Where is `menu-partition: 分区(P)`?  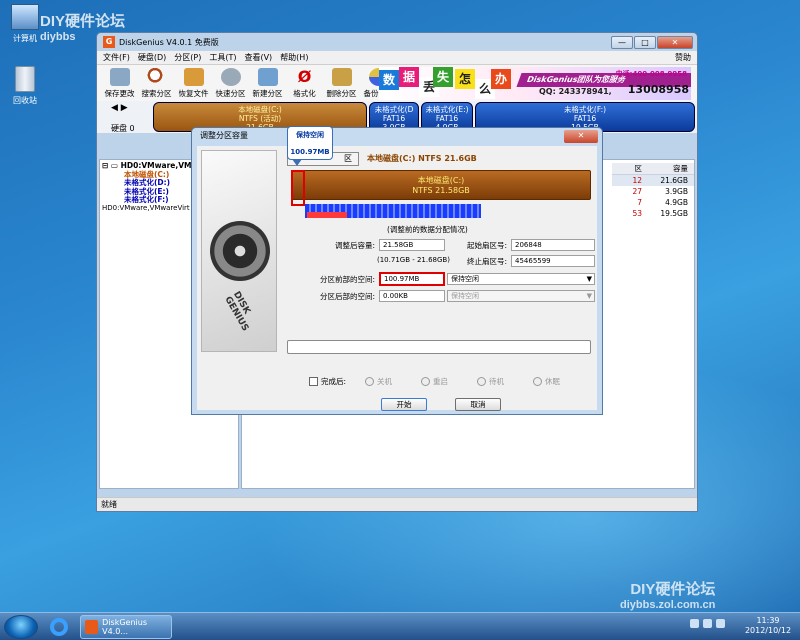
menu-partition: 分区(P) is located at coordinates (187, 57).